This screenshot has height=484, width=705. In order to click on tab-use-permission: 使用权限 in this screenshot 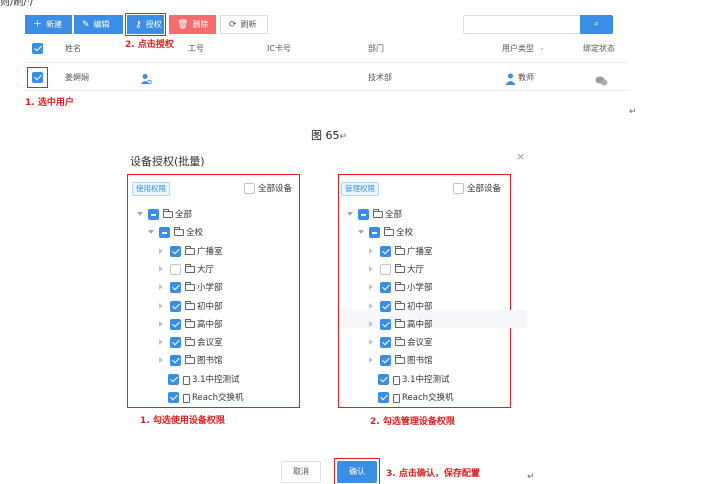, I will do `click(151, 189)`.